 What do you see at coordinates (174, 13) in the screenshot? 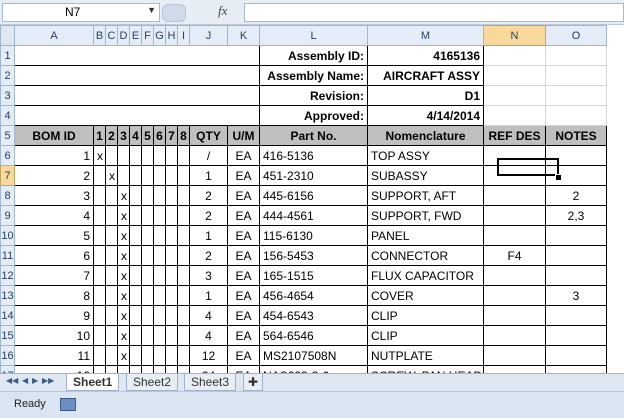
I see `formula-bar-expand-handle` at bounding box center [174, 13].